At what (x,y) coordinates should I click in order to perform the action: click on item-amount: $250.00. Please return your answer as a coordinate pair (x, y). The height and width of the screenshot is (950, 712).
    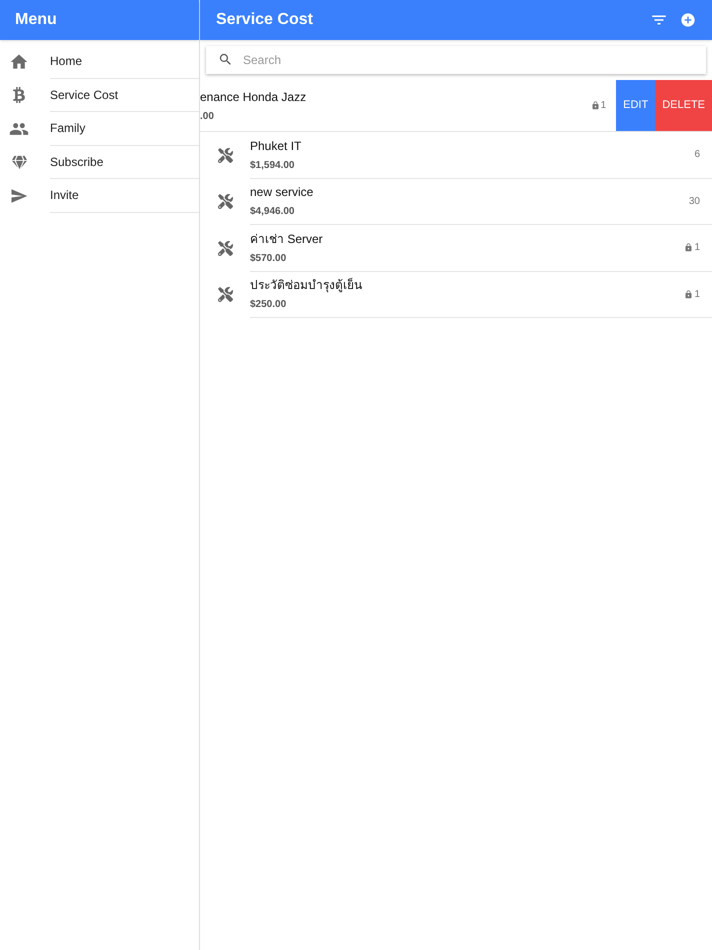
    Looking at the image, I should click on (269, 305).